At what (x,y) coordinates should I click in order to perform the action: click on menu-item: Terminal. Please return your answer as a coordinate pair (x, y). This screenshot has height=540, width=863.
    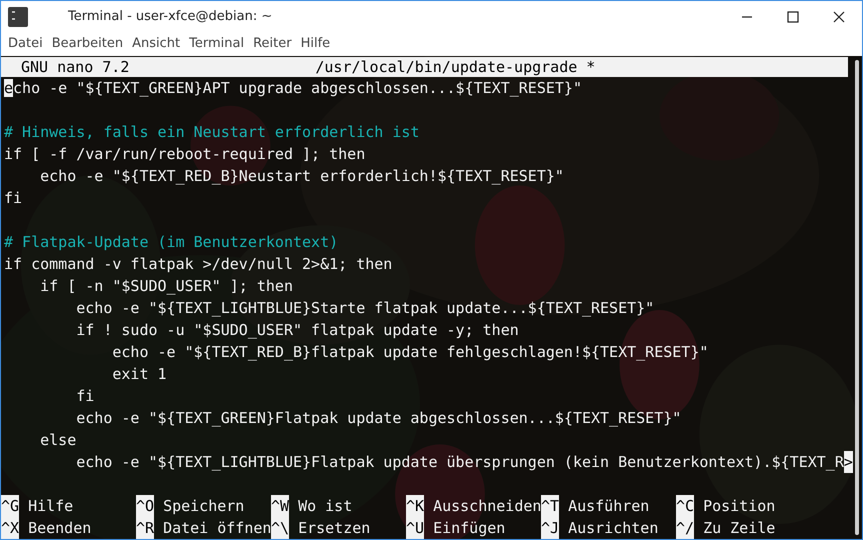
    Looking at the image, I should click on (216, 44).